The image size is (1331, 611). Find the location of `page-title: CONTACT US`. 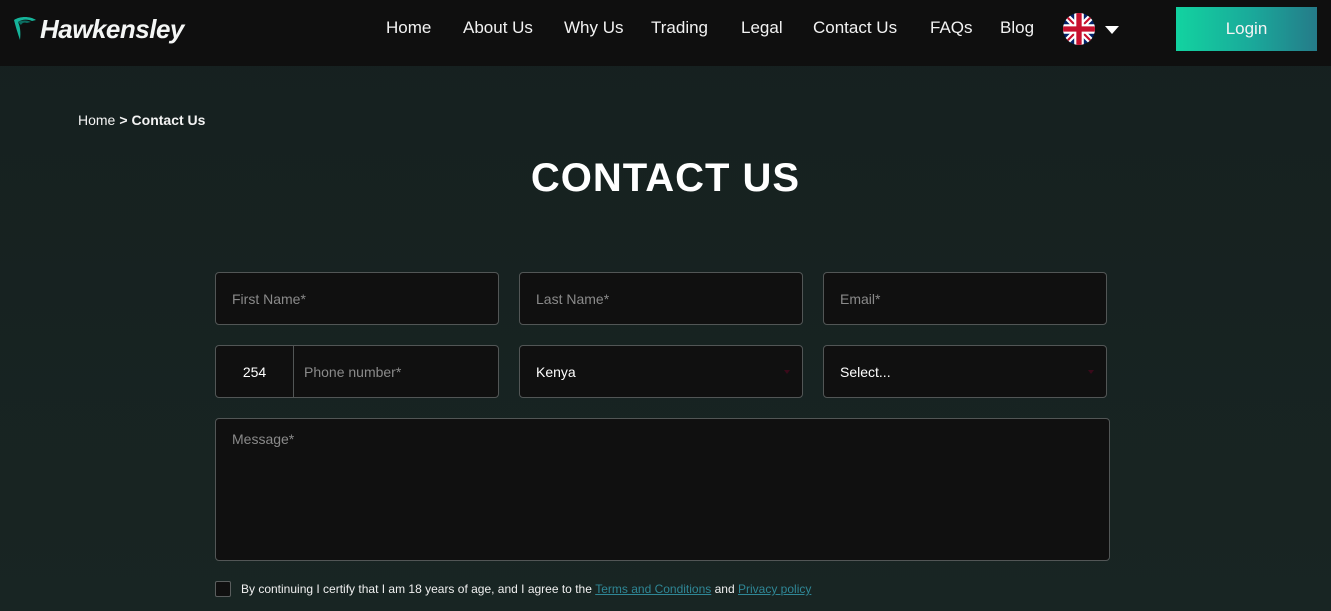

page-title: CONTACT US is located at coordinates (665, 178).